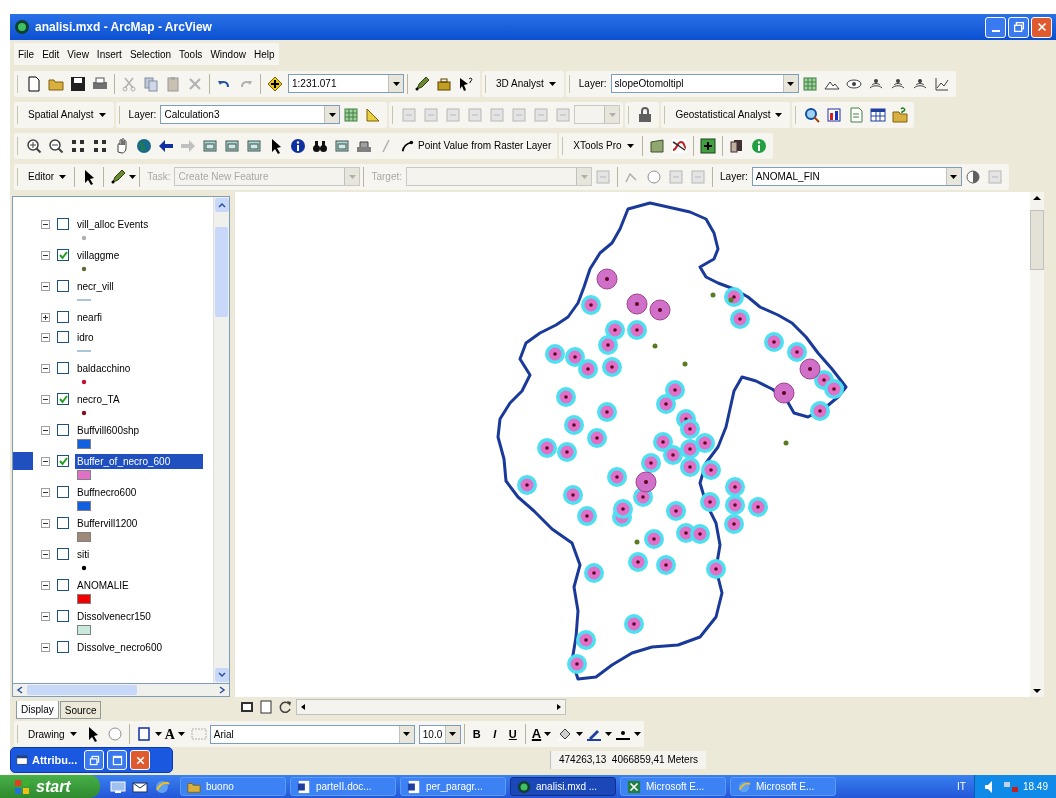 Image resolution: width=1056 pixels, height=798 pixels. Describe the element at coordinates (103, 585) in the screenshot. I see `layer-name: ANOMALIE` at that location.